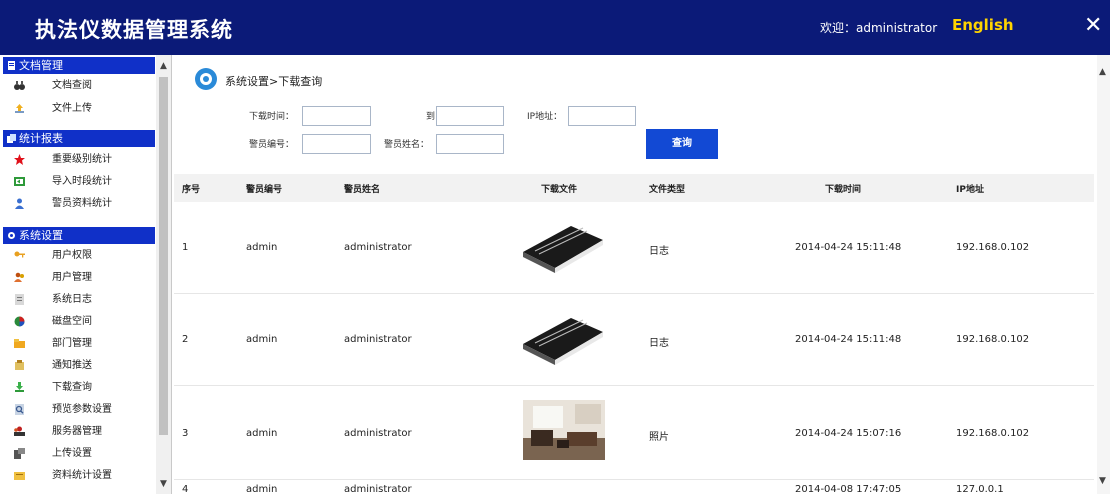  I want to click on photo-thumbnail-icon, so click(564, 430).